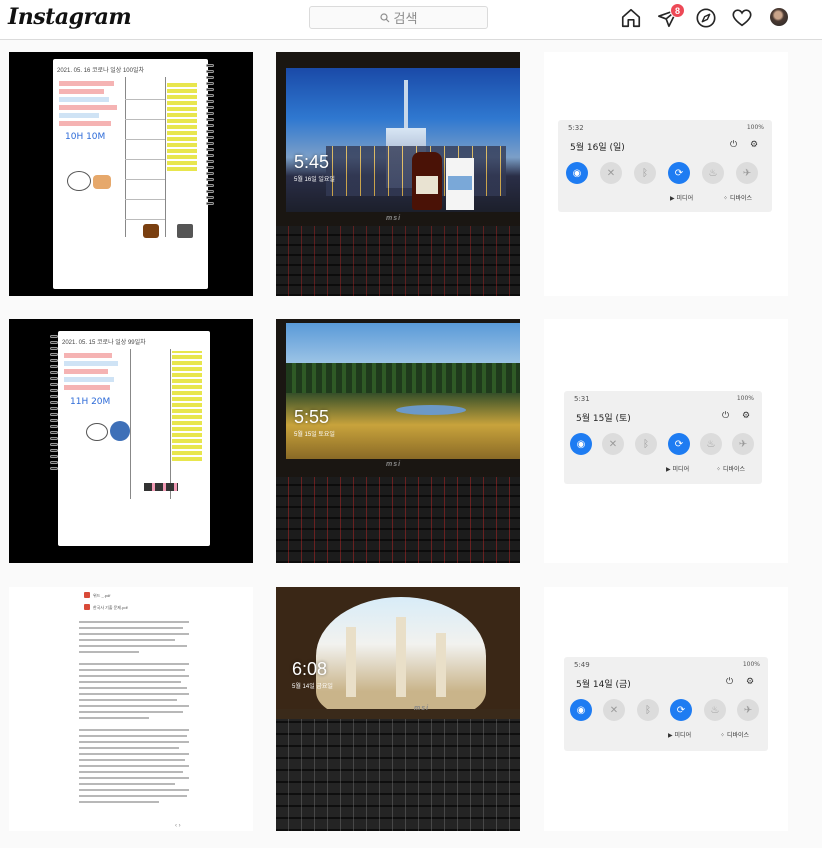 This screenshot has height=848, width=822. Describe the element at coordinates (603, 419) in the screenshot. I see `panel-date: 5월 15일 (토)` at that location.